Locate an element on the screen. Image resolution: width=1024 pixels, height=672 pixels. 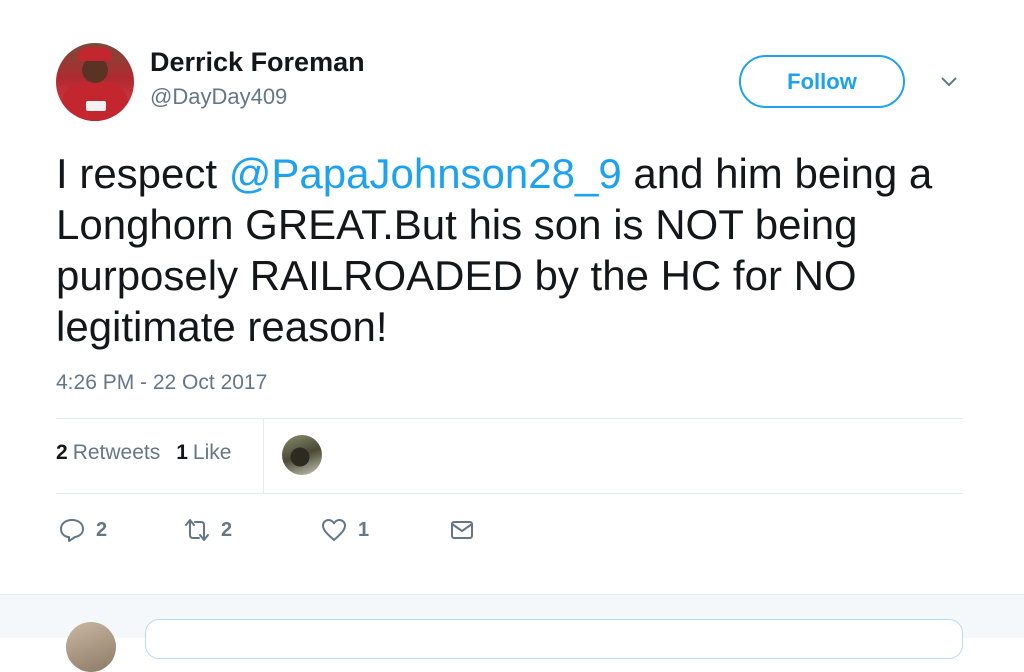
divider-top is located at coordinates (509, 418).